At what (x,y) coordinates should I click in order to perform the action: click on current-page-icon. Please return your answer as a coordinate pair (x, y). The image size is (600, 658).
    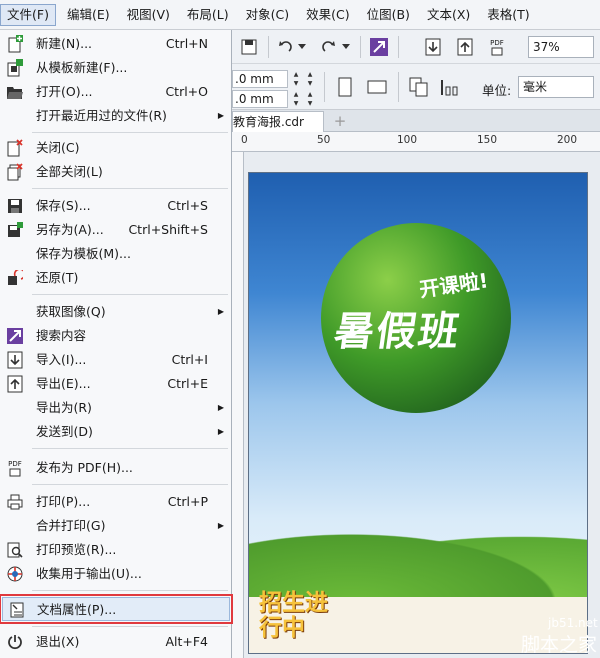
    Looking at the image, I should click on (449, 87).